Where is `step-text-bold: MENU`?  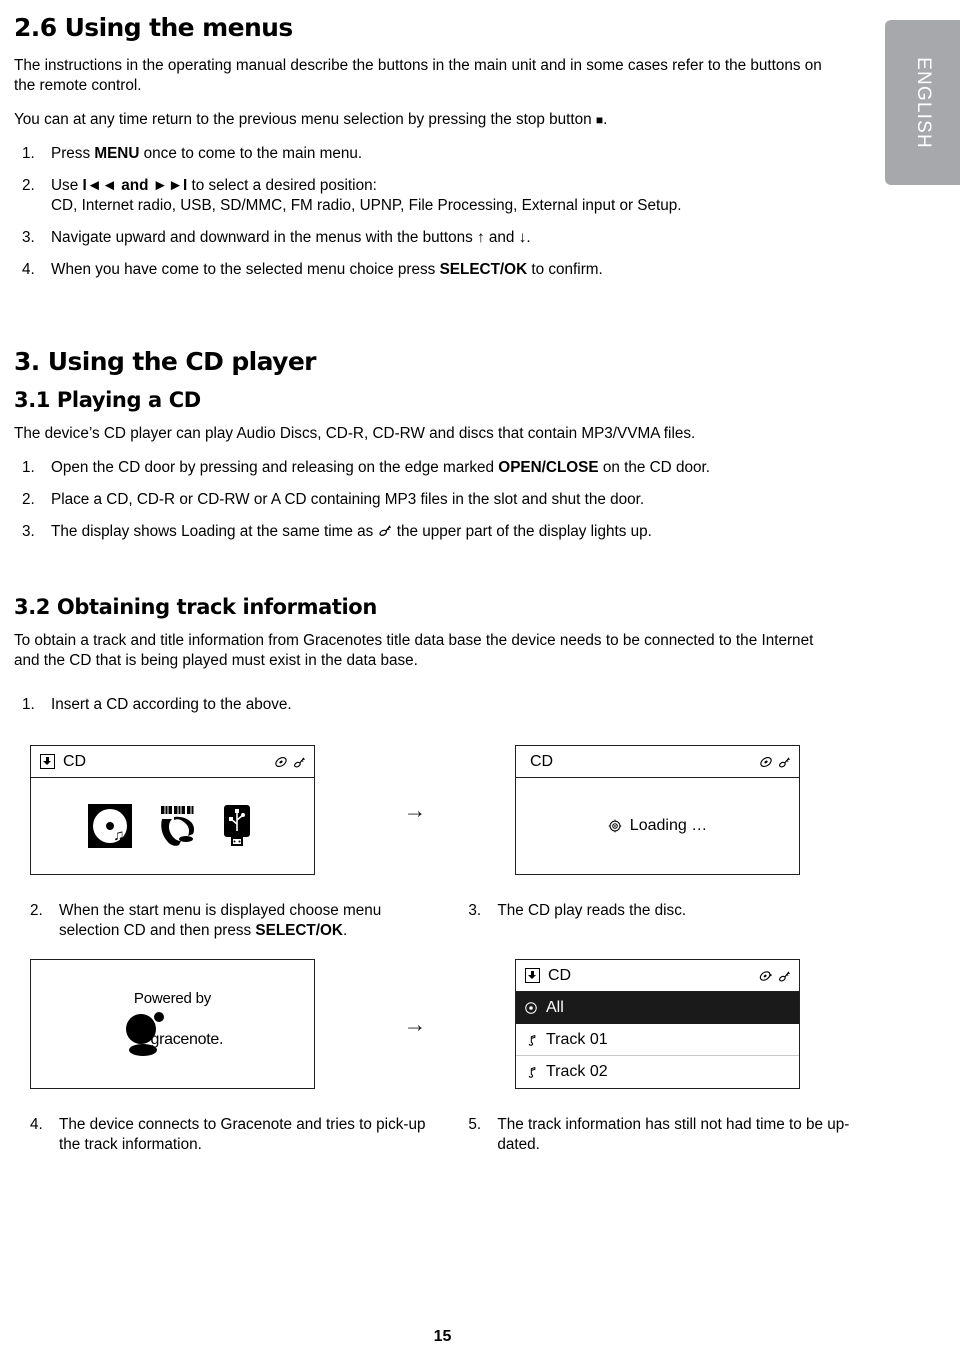 step-text-bold: MENU is located at coordinates (117, 153).